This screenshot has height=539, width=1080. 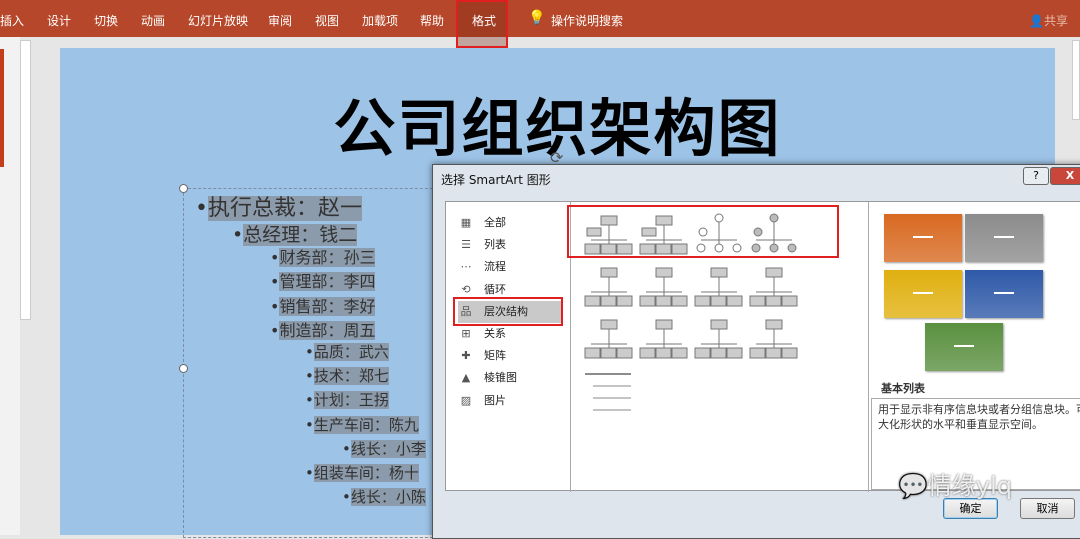 I want to click on bullet-text: 管理部：李四, so click(x=327, y=282).